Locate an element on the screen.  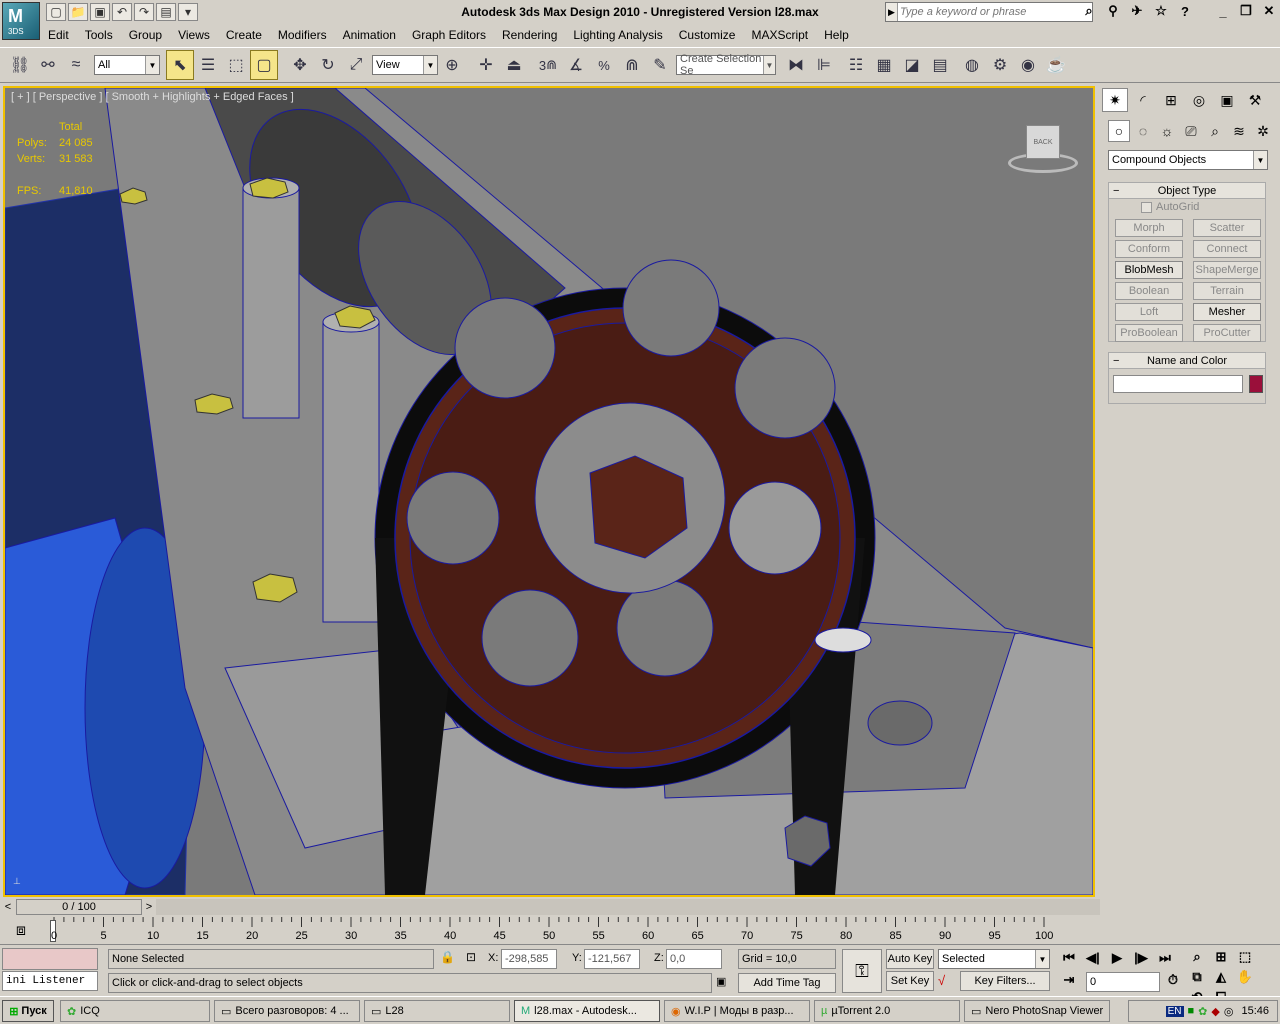
reference-coord-dropdown: View ▼ is located at coordinates (405, 65).